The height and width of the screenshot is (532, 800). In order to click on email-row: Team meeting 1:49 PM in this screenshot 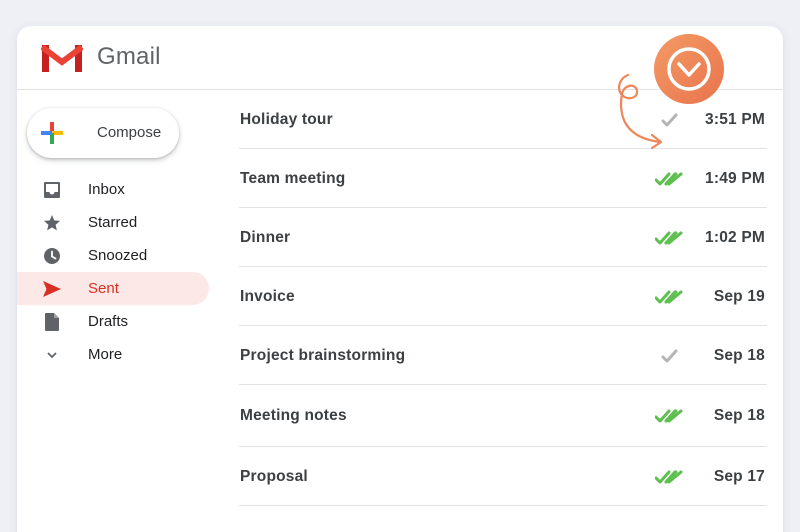, I will do `click(503, 178)`.